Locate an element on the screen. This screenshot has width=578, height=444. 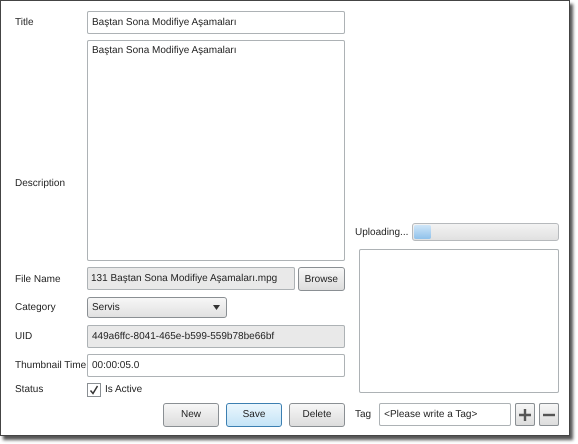
uid-field: 449a6ffc-8041-465e-b599-559b78be66bf is located at coordinates (216, 336).